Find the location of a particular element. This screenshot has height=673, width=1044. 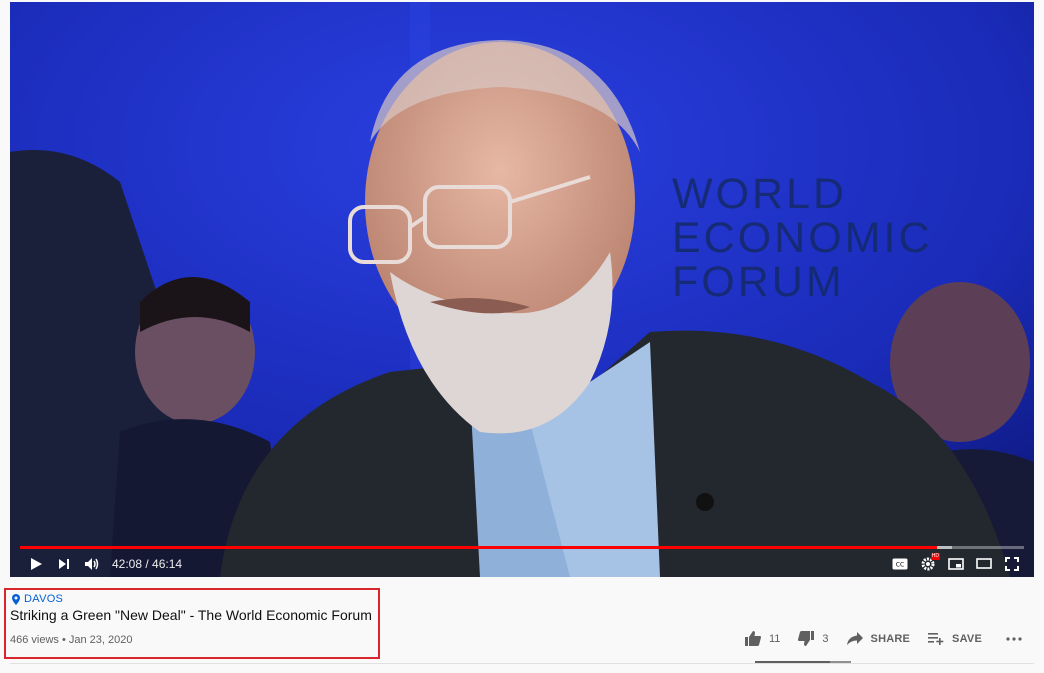

play-button is located at coordinates (36, 563).